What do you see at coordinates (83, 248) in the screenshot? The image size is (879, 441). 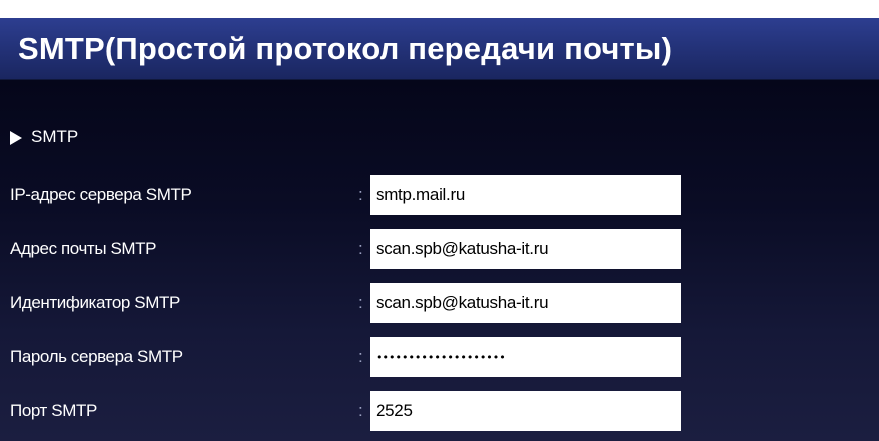 I see `smtp-email-address-label: Адрес почты SMTP` at bounding box center [83, 248].